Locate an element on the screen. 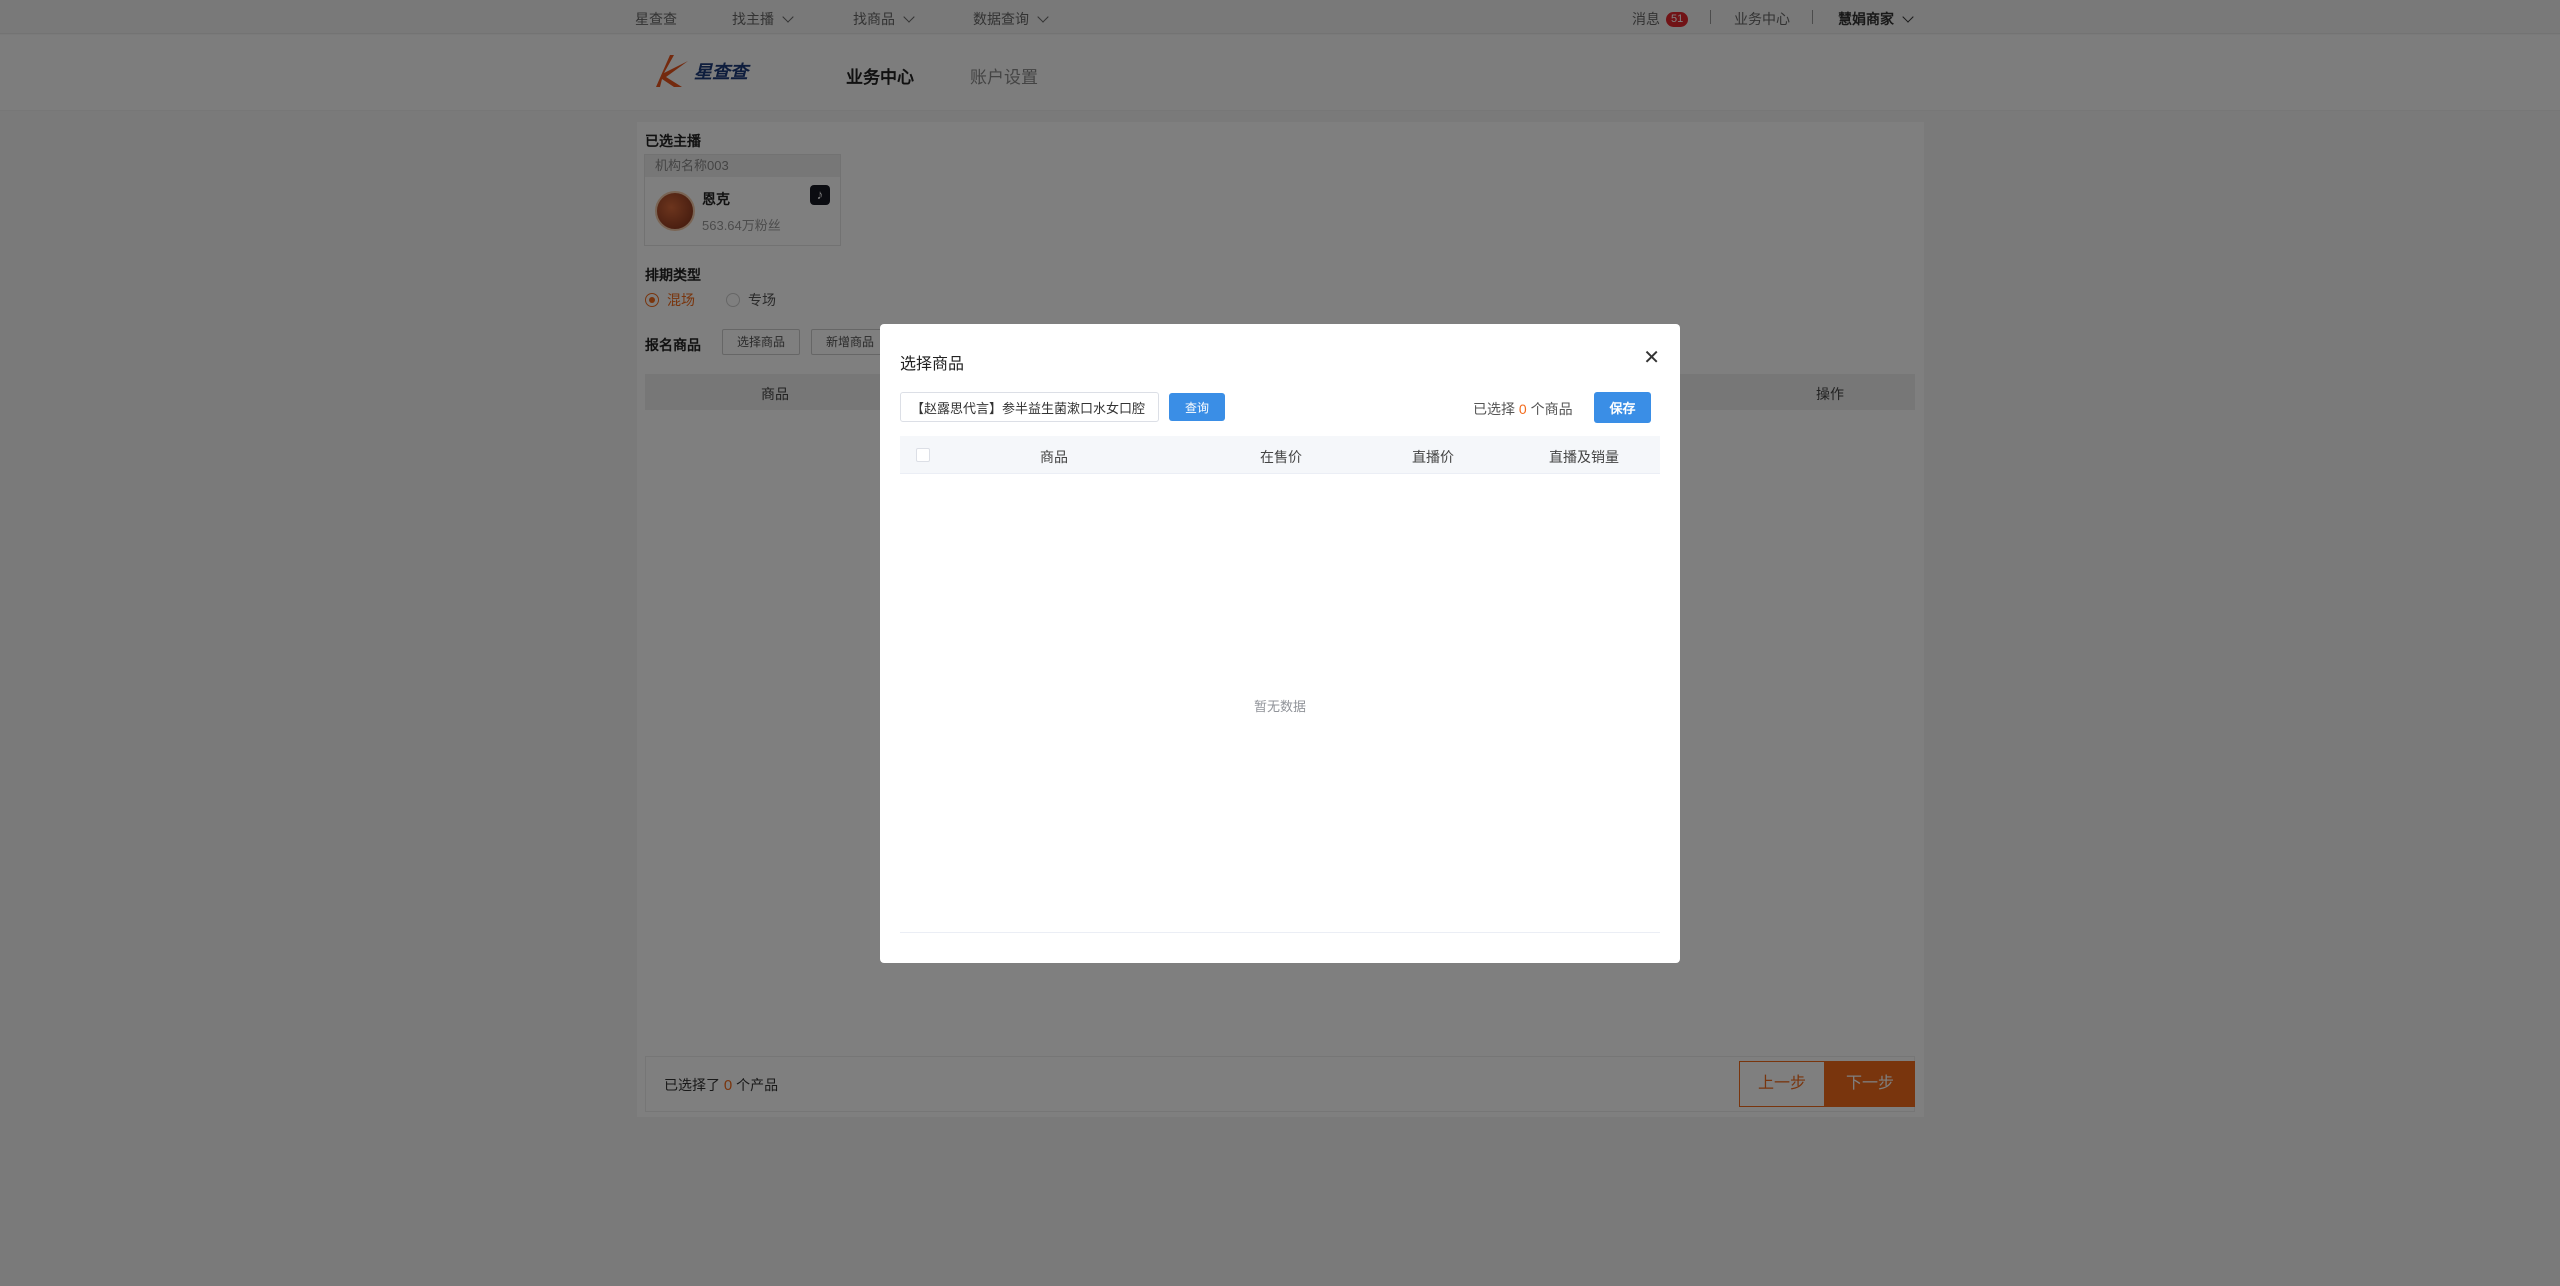  dialog-col-goods: 商品 is located at coordinates (1054, 457).